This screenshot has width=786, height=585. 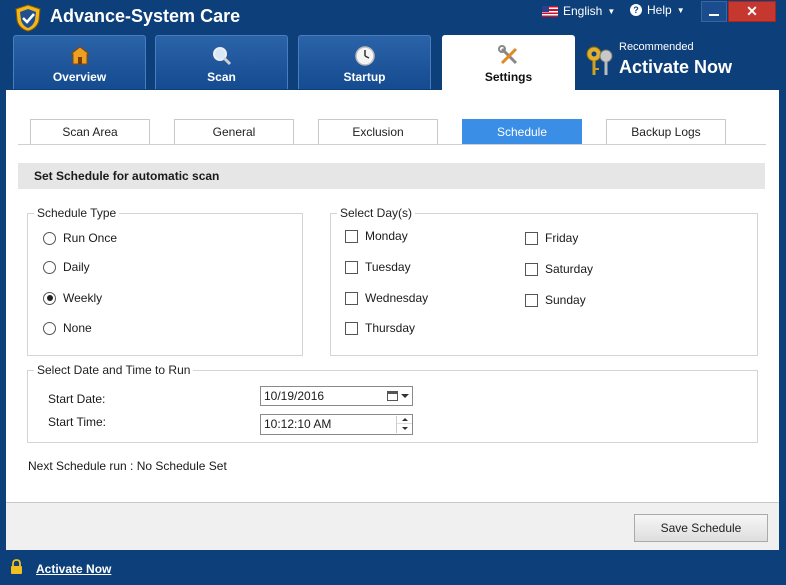 What do you see at coordinates (508, 77) in the screenshot?
I see `tab-settings-label: Settings` at bounding box center [508, 77].